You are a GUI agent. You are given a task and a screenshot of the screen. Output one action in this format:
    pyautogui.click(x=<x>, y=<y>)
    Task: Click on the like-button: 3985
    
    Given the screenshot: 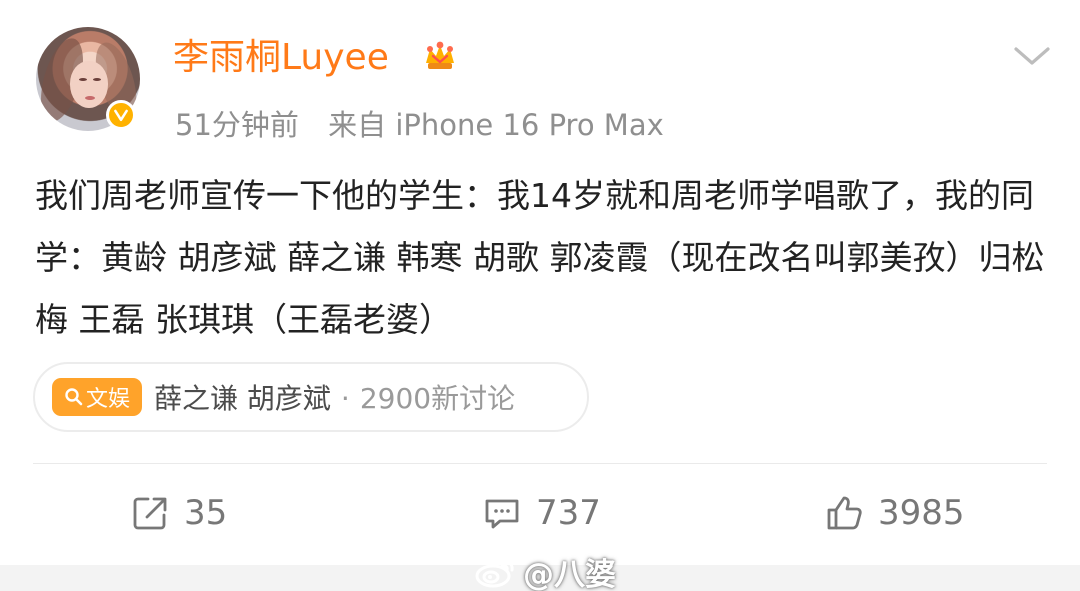 What is the action you would take?
    pyautogui.click(x=894, y=513)
    